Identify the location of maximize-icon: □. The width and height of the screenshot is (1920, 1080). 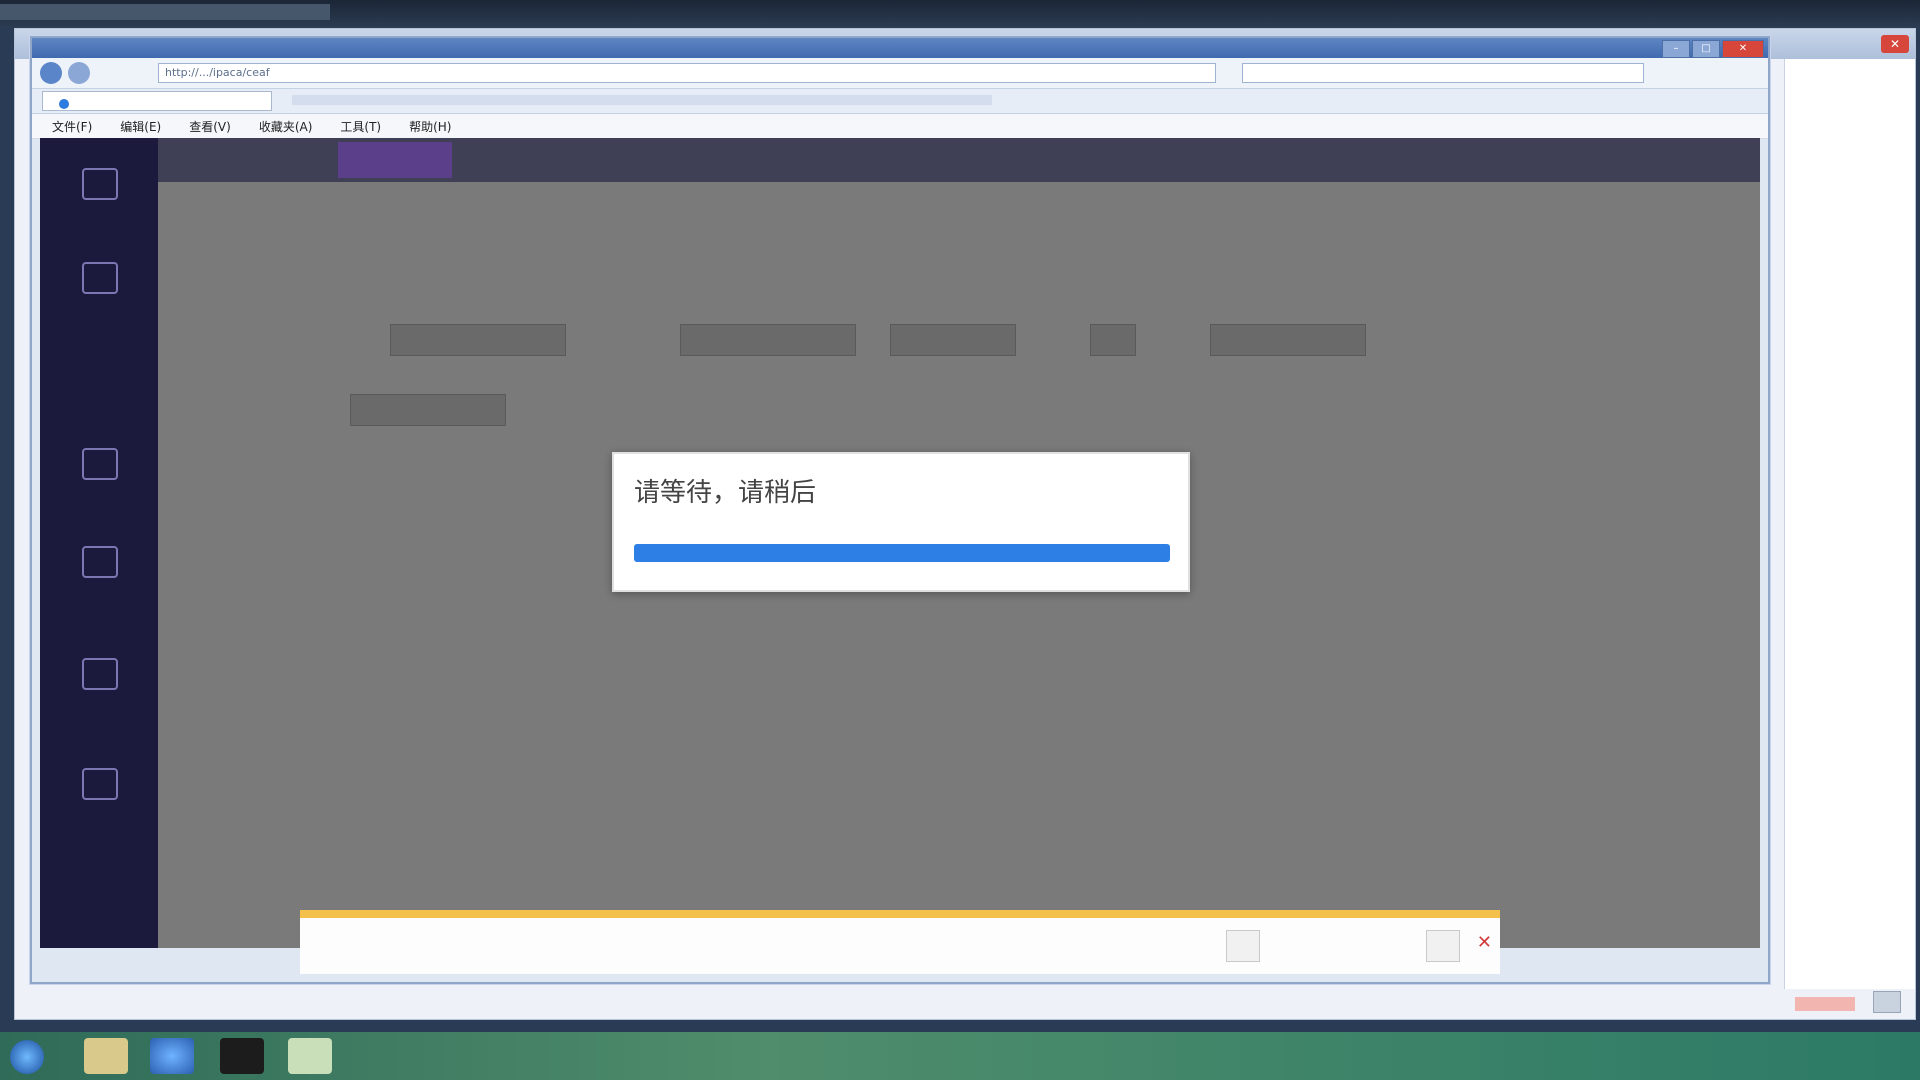
(1706, 49).